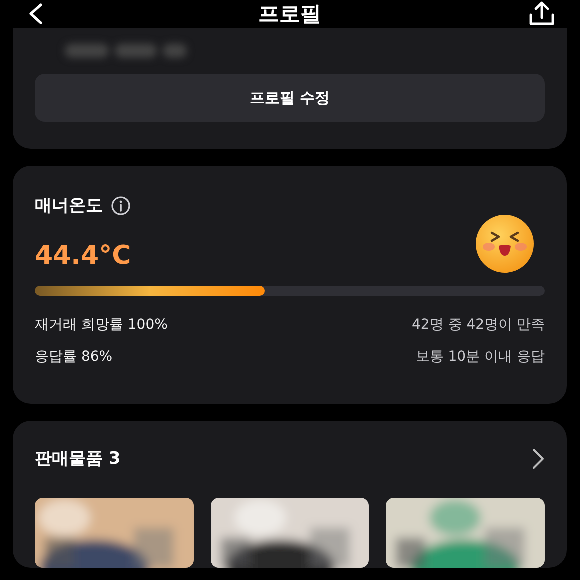  What do you see at coordinates (121, 206) in the screenshot?
I see `info-icon` at bounding box center [121, 206].